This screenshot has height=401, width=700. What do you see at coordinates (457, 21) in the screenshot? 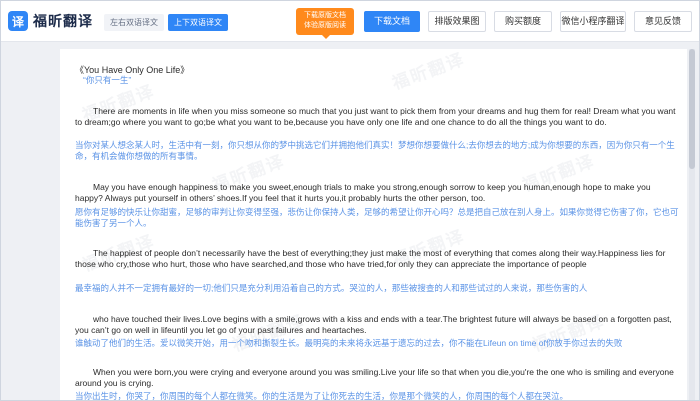
I see `layout-preview-button: 排版效果图` at bounding box center [457, 21].